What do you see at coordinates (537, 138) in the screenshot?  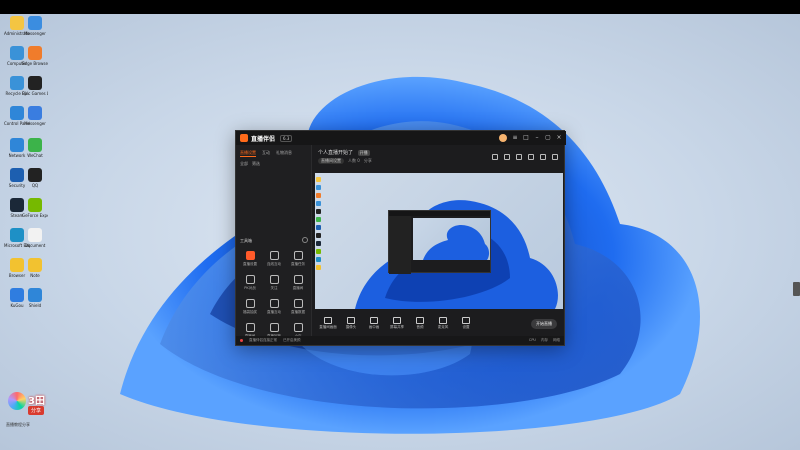 I see `minimize-icon: –` at bounding box center [537, 138].